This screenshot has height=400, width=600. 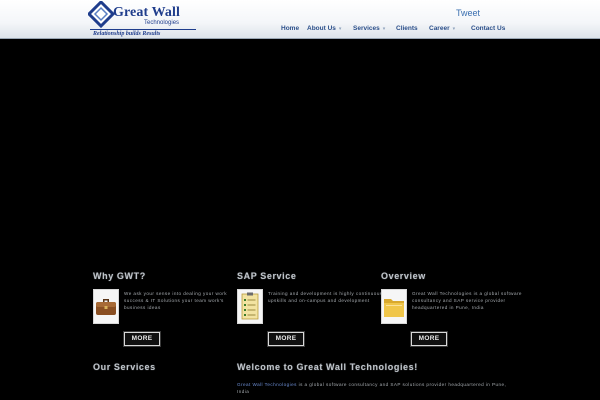 What do you see at coordinates (267, 276) in the screenshot?
I see `sap-service-heading: SAP Service` at bounding box center [267, 276].